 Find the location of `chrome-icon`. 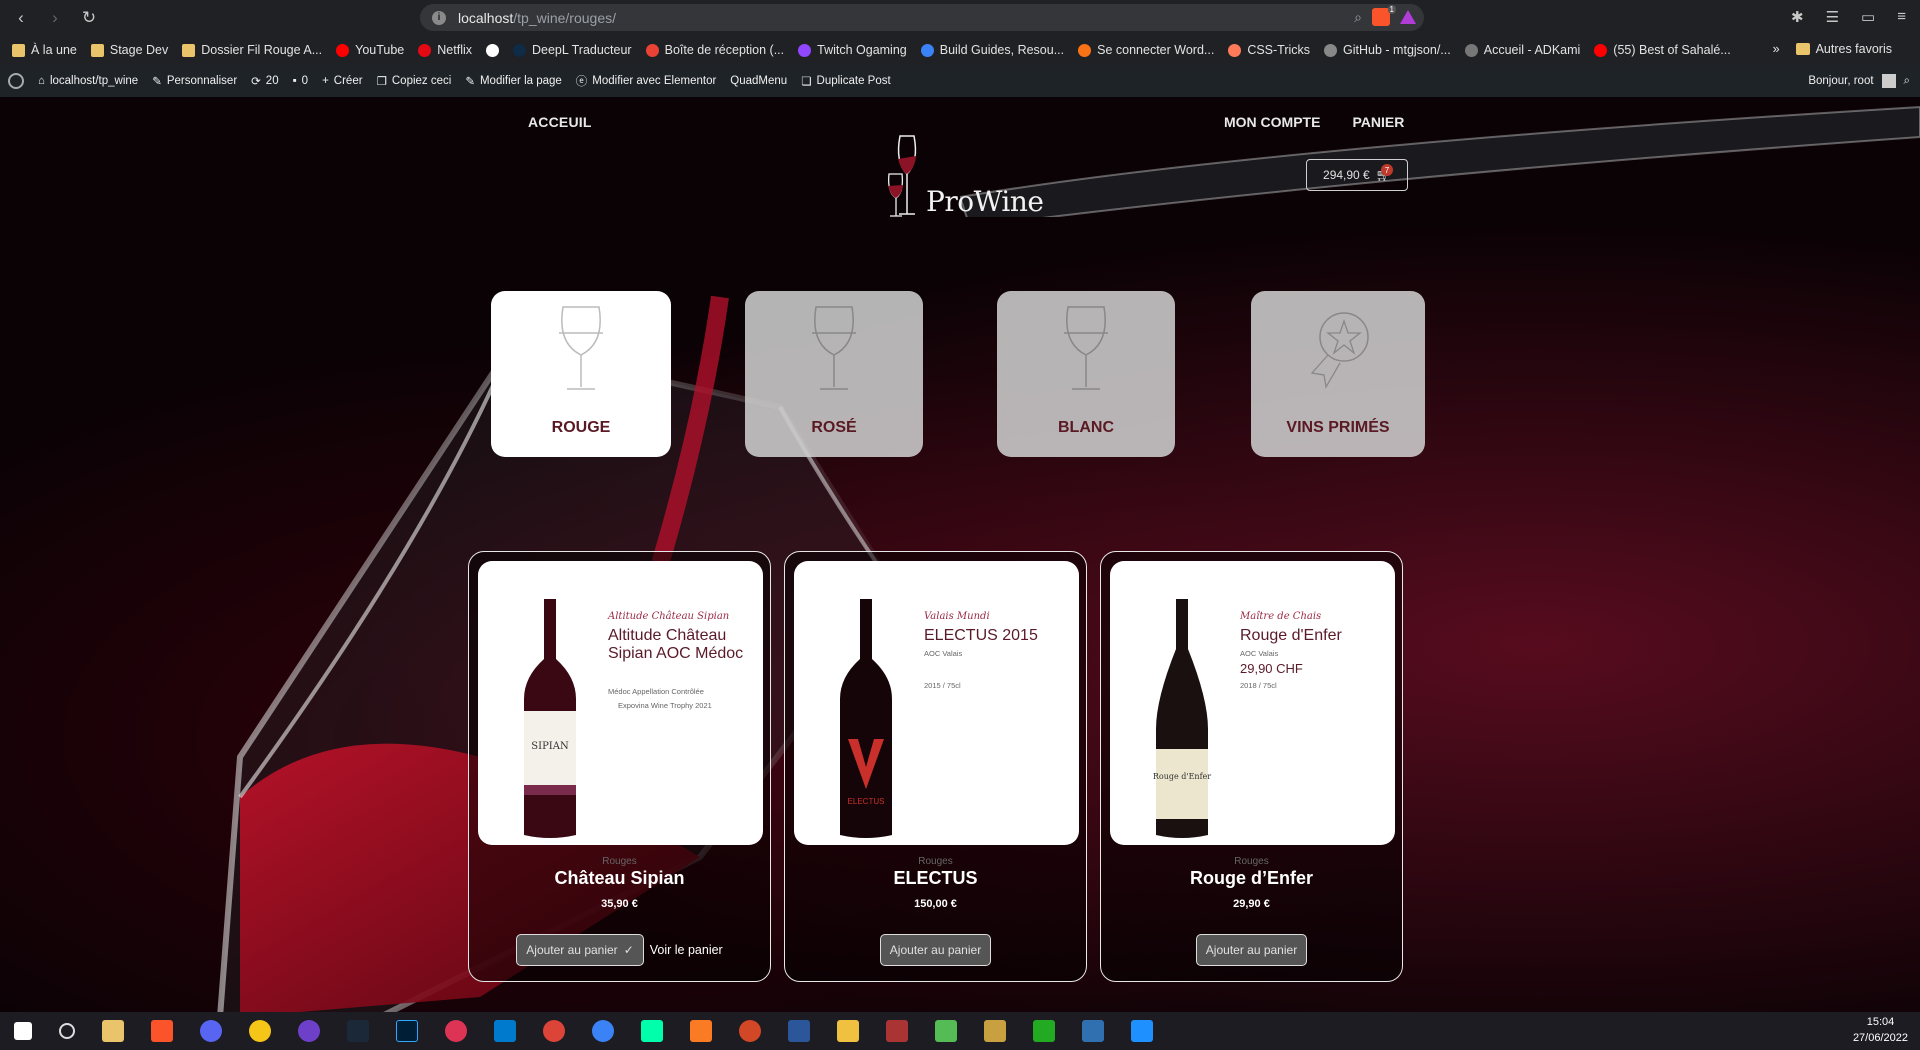

chrome-icon is located at coordinates (554, 1031).